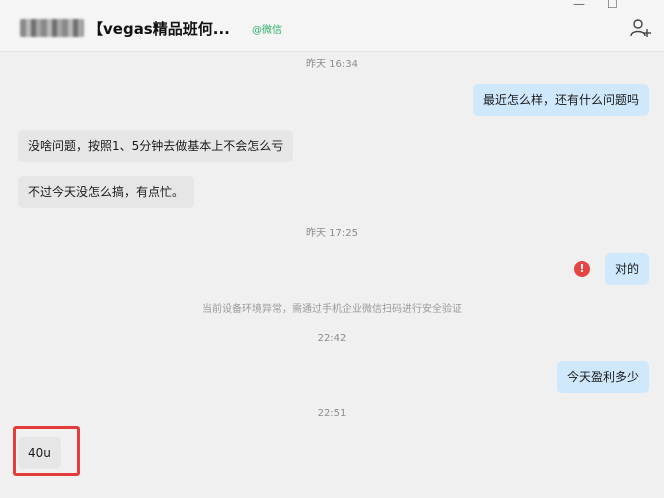  Describe the element at coordinates (612, 5) in the screenshot. I see `maximize-button: ☐` at that location.